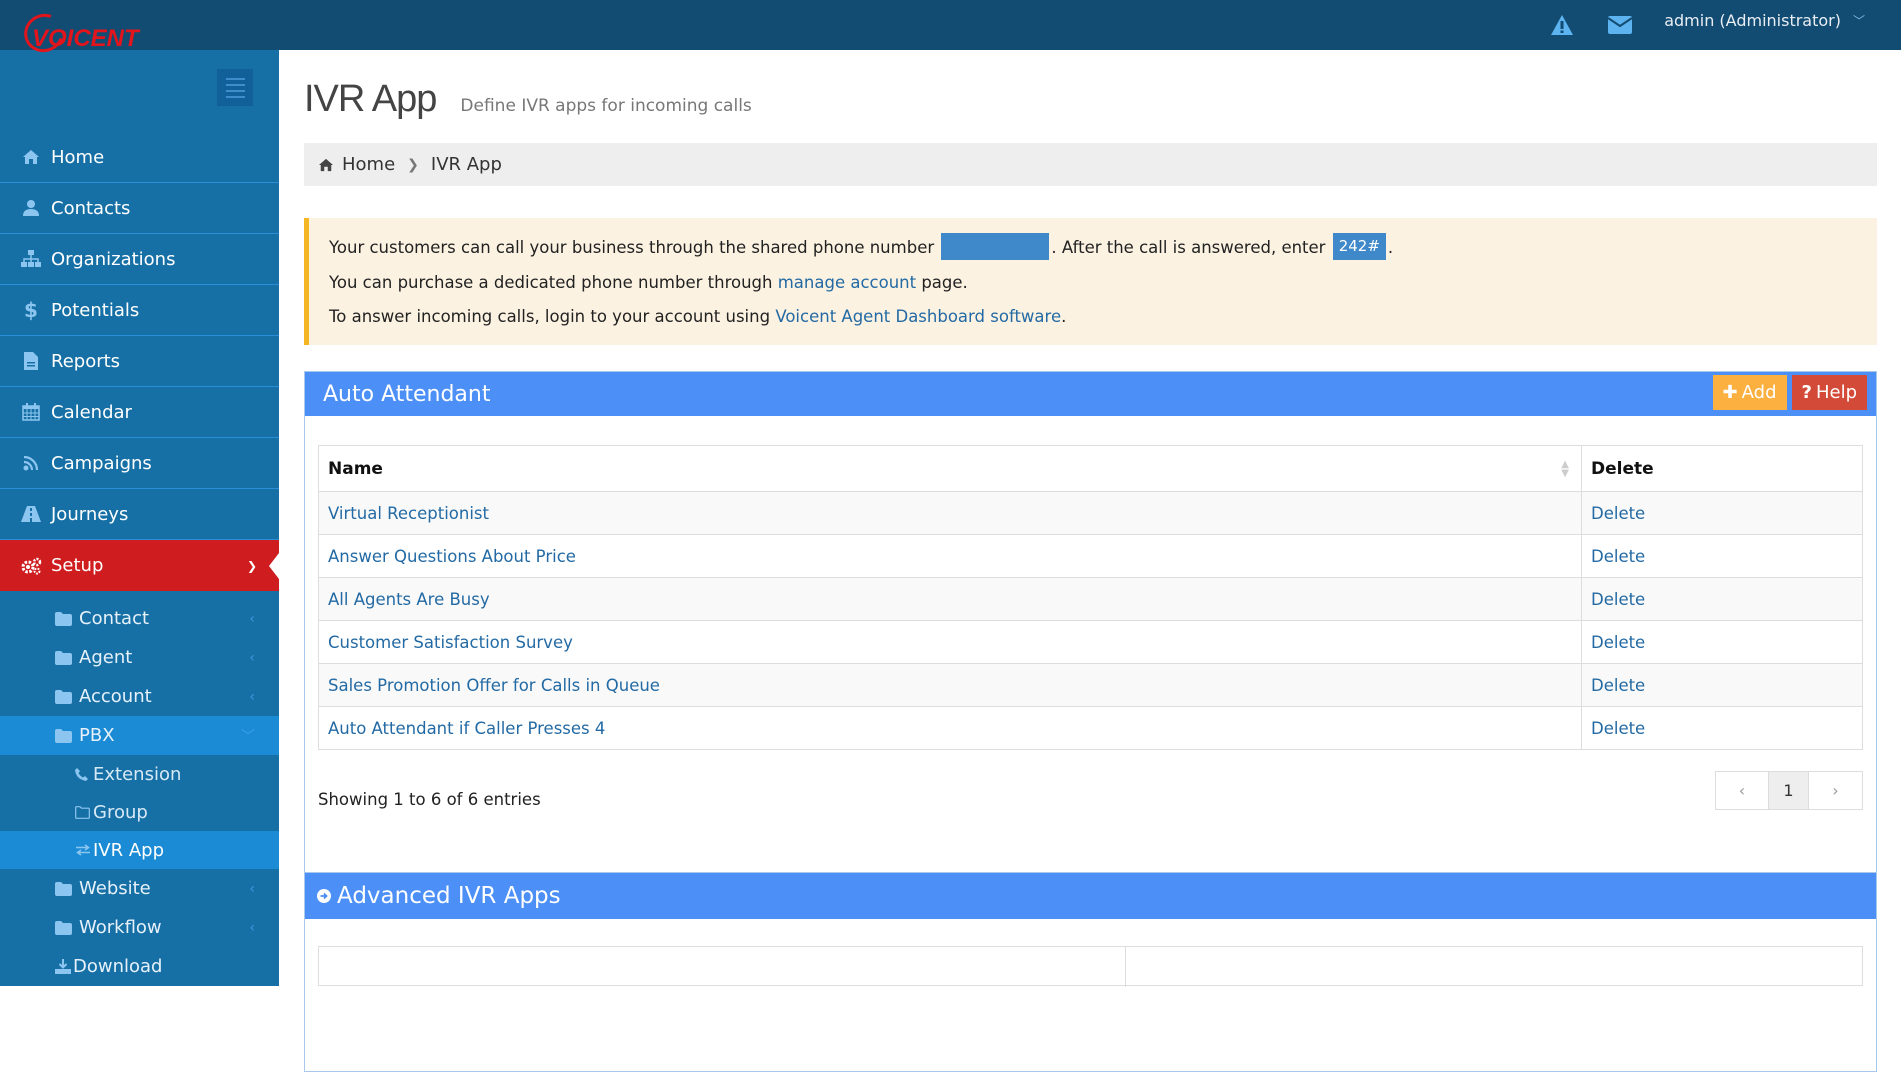  I want to click on ivr-app-name-link: All Agents Are Busy, so click(409, 599).